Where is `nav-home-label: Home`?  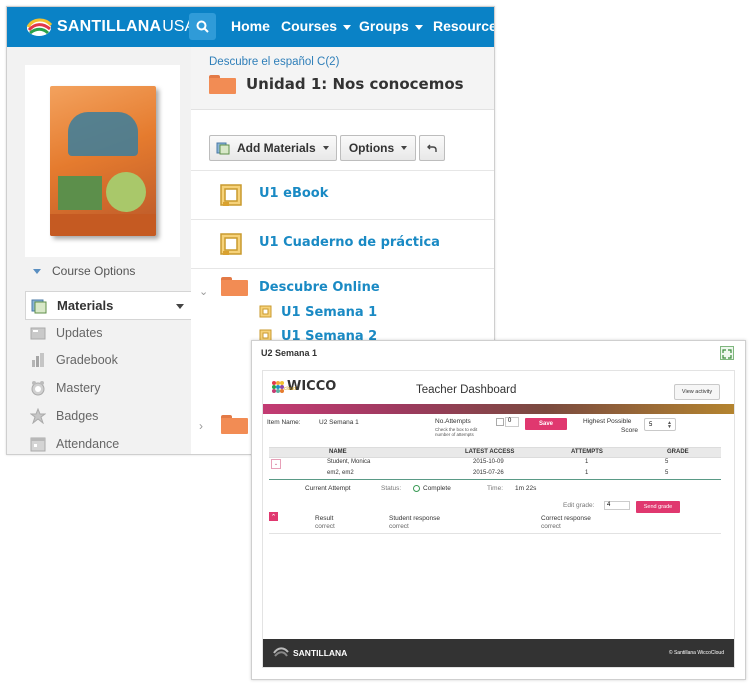
nav-home-label: Home is located at coordinates (250, 26).